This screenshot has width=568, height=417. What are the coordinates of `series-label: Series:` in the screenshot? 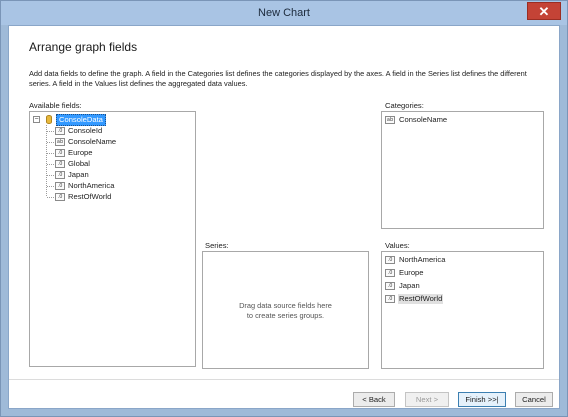 It's located at (217, 245).